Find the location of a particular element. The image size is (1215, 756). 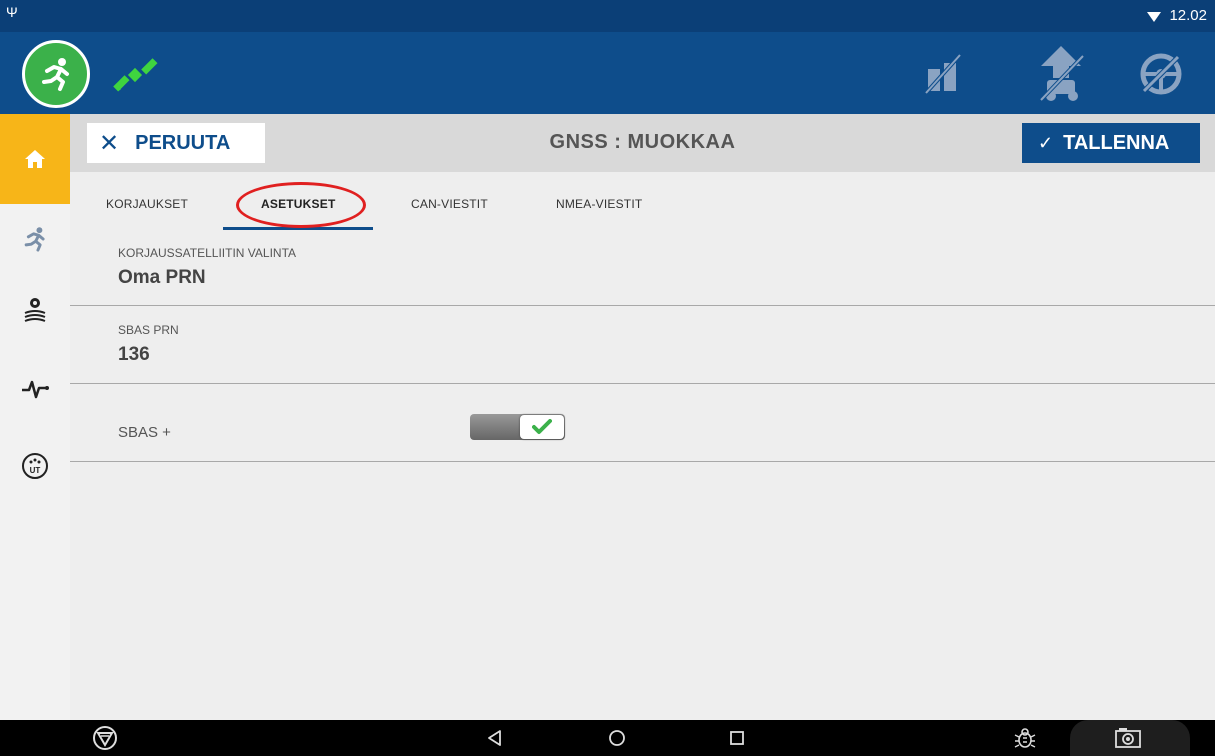

sbas-prn-value: 136 is located at coordinates (134, 354).